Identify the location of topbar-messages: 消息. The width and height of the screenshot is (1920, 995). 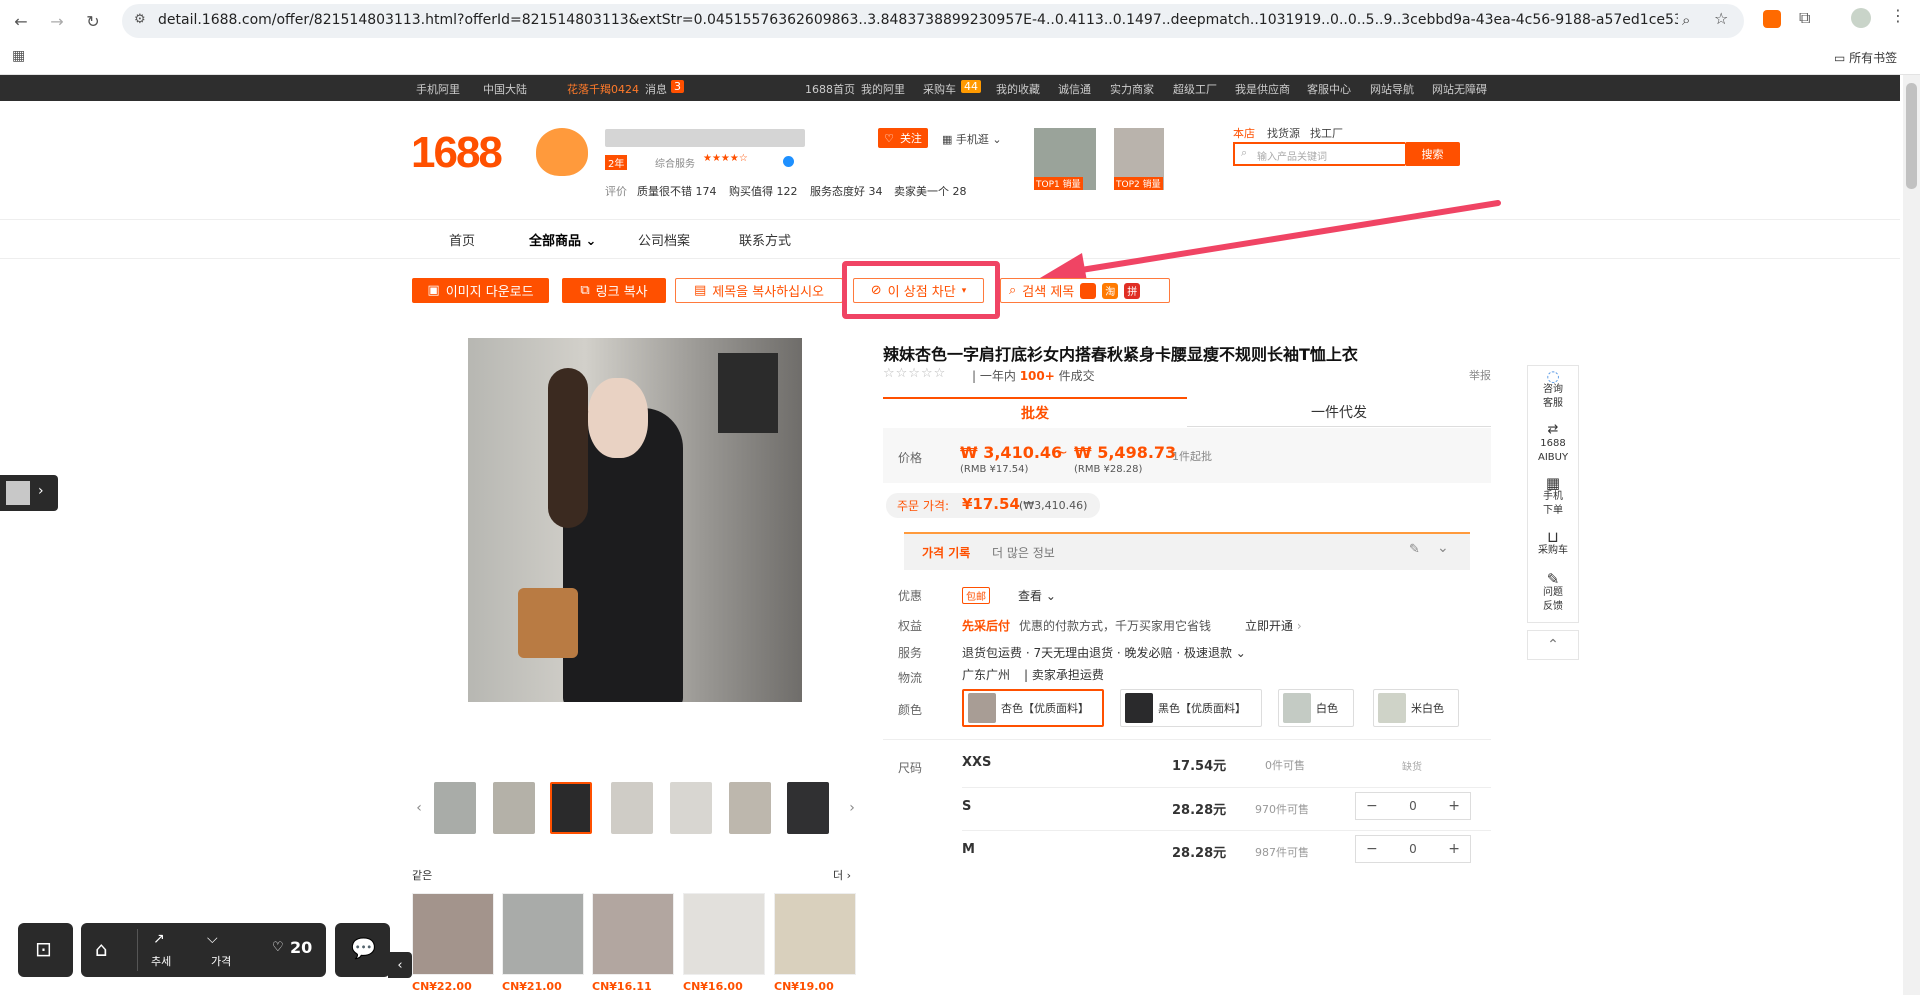
(656, 89).